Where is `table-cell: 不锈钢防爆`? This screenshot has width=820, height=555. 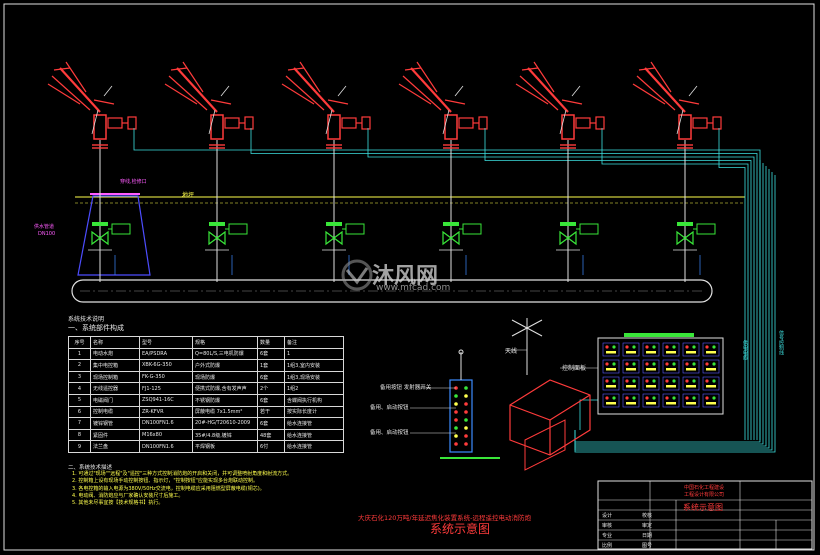
table-cell: 不锈钢防爆 is located at coordinates (225, 400).